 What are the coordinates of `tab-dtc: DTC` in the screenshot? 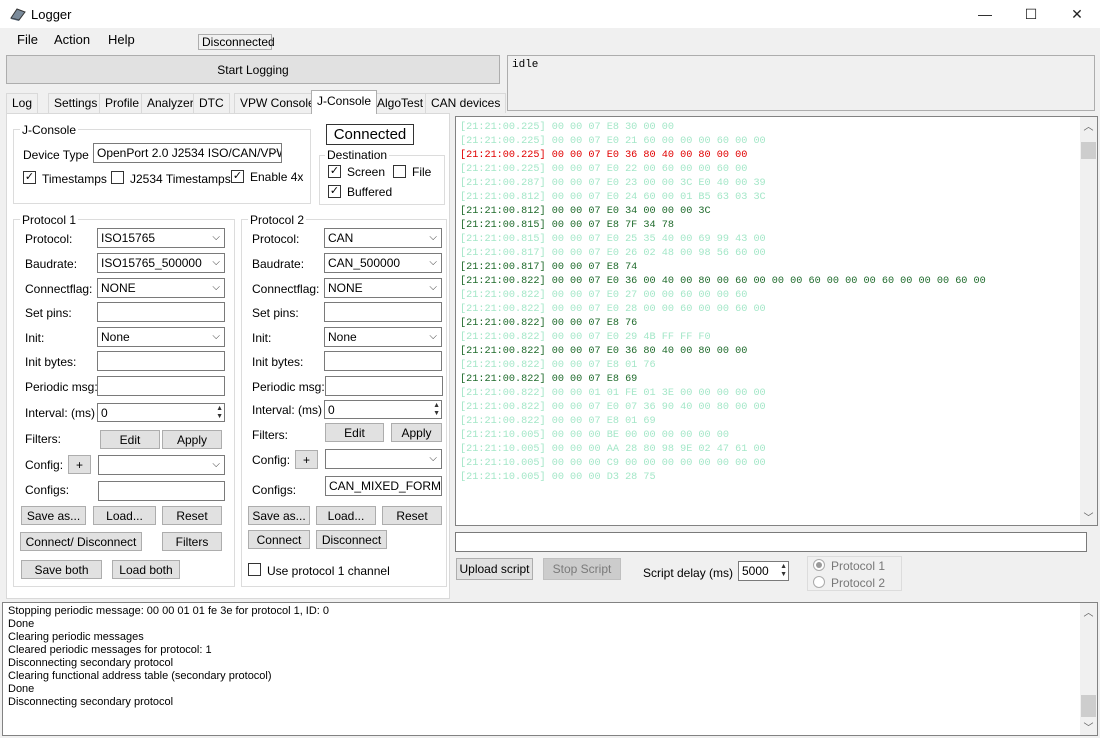 It's located at (211, 103).